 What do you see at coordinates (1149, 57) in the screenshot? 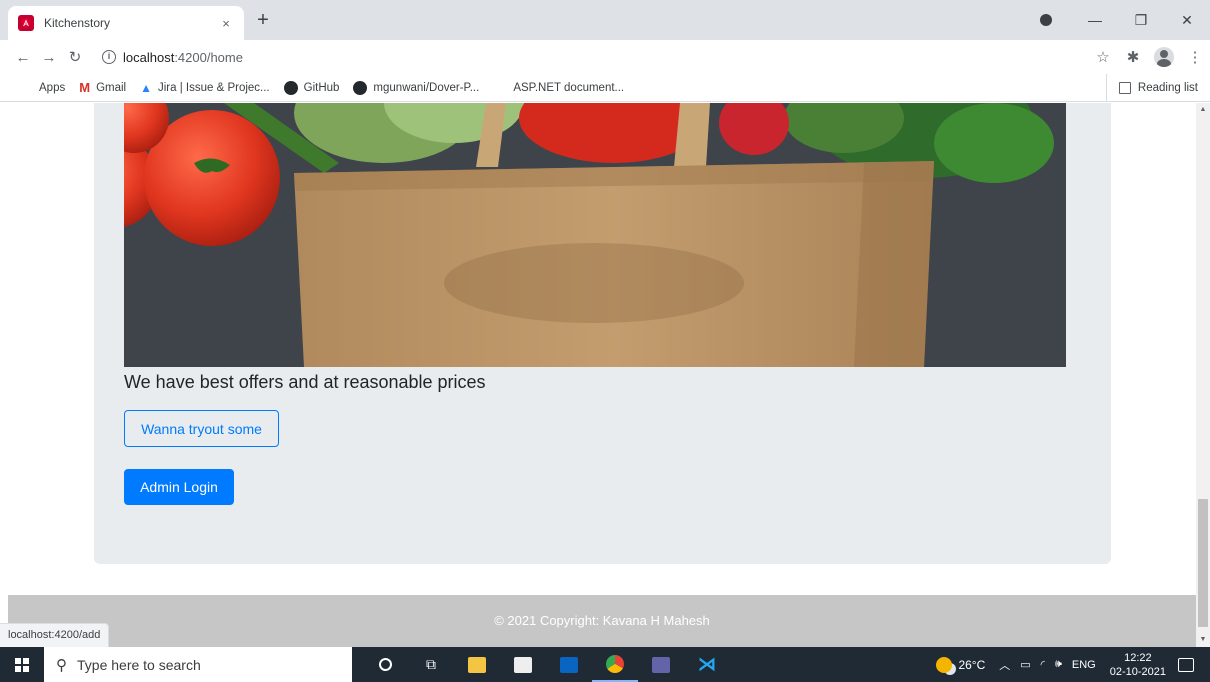
I see `toolbar-actions: ☆ ✱ ⋮` at bounding box center [1149, 57].